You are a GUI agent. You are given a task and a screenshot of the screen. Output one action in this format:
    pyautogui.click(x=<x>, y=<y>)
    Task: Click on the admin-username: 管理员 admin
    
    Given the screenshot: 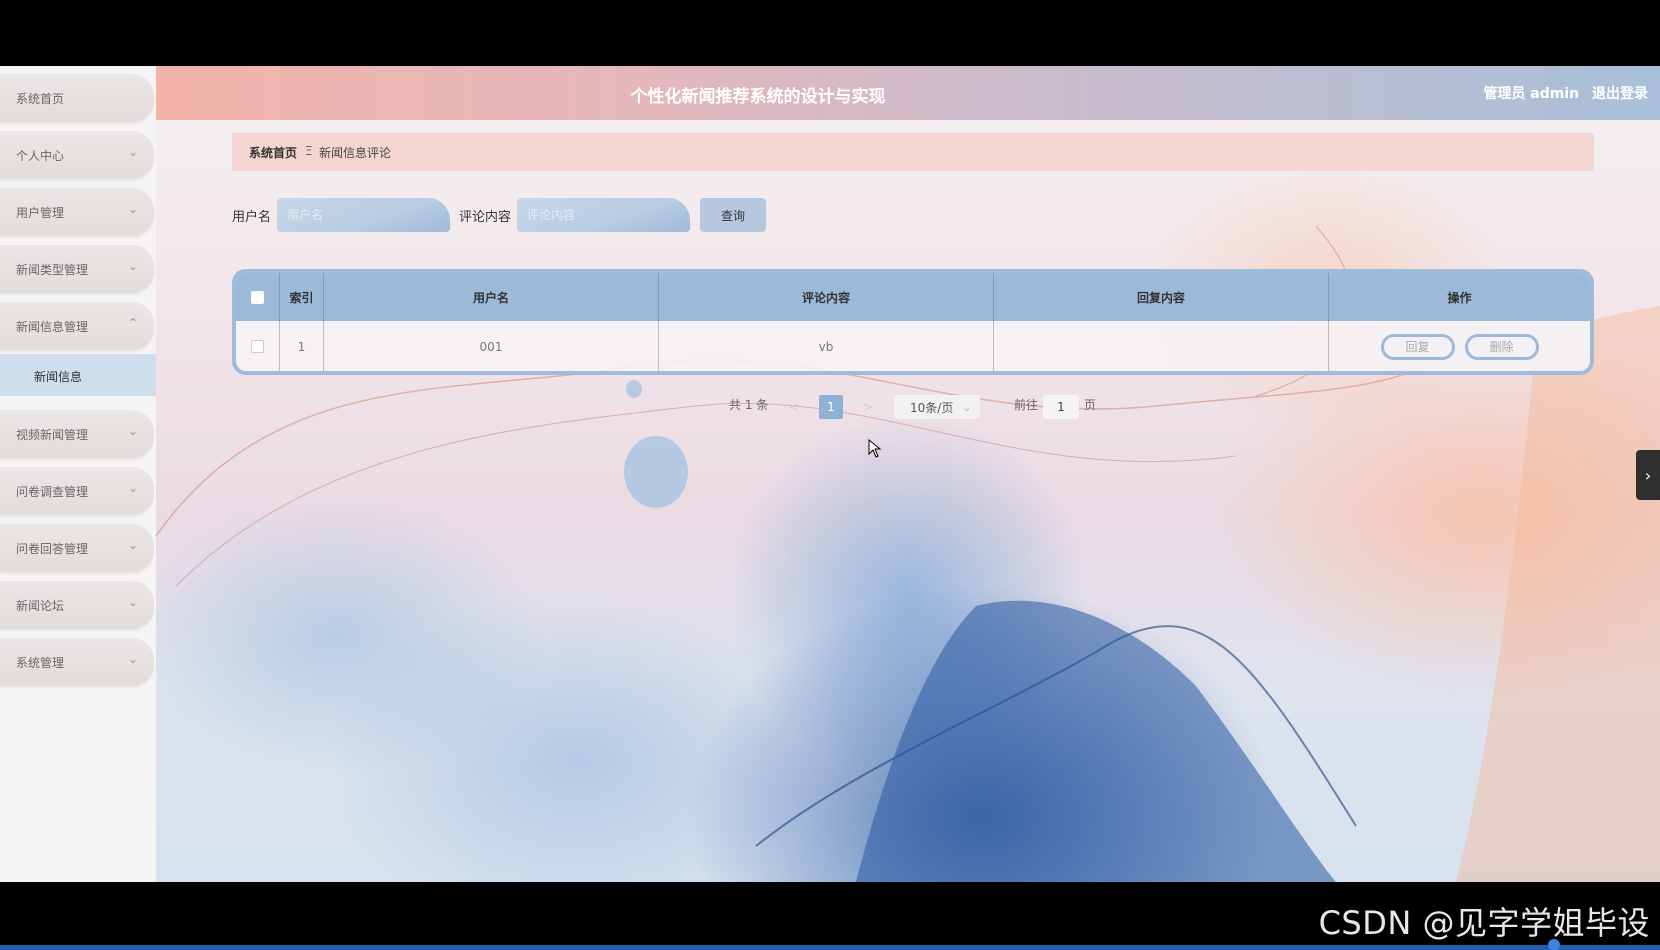 What is the action you would take?
    pyautogui.click(x=1531, y=94)
    